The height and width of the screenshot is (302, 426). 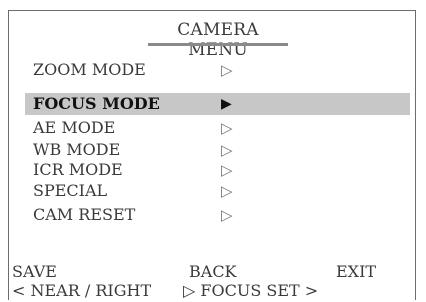 What do you see at coordinates (217, 215) in the screenshot?
I see `menu-item-cam-reset: CAM RESET ▷` at bounding box center [217, 215].